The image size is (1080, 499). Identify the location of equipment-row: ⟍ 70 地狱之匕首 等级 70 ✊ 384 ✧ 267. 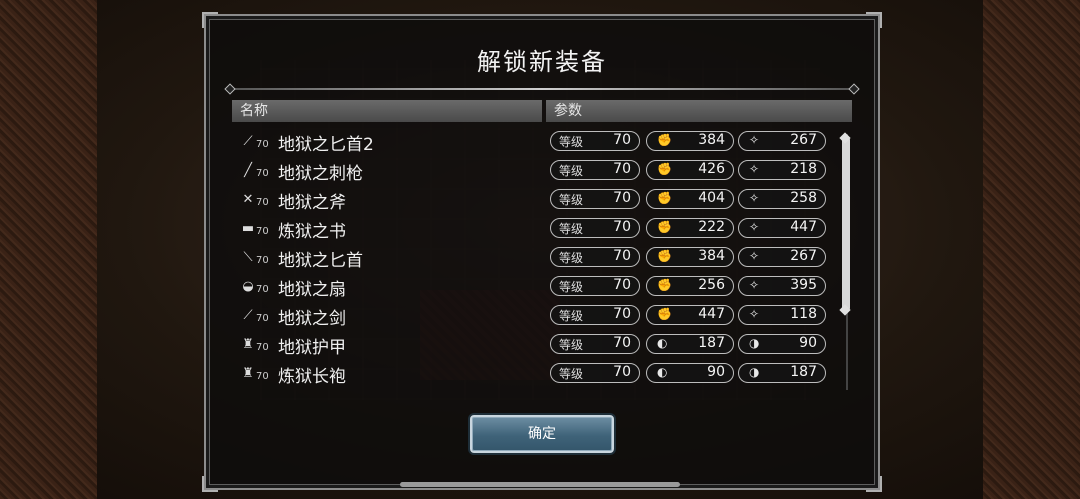
(532, 257).